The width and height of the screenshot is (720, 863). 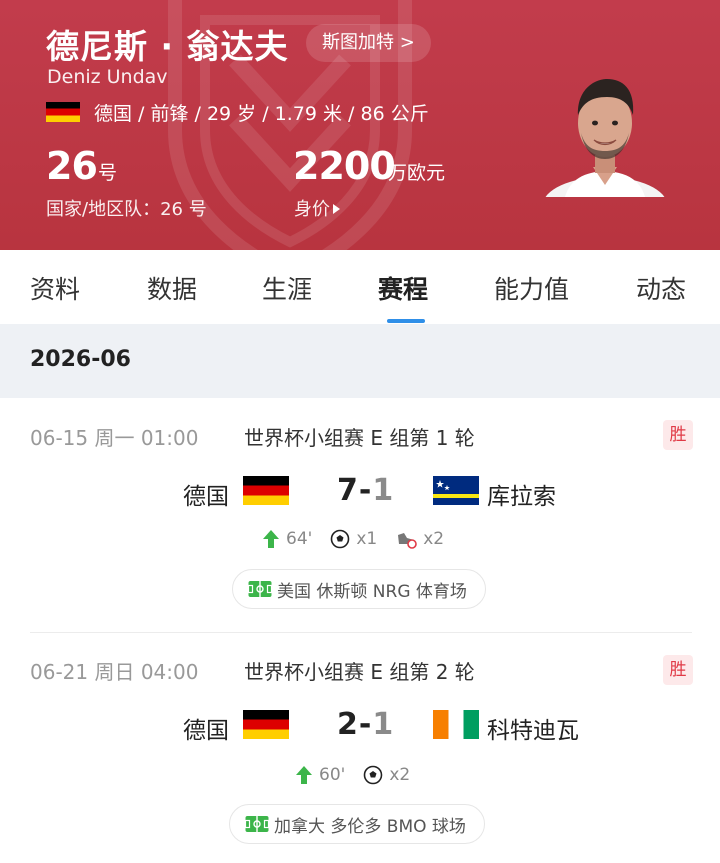 What do you see at coordinates (403, 288) in the screenshot?
I see `tab-schedule: 赛程` at bounding box center [403, 288].